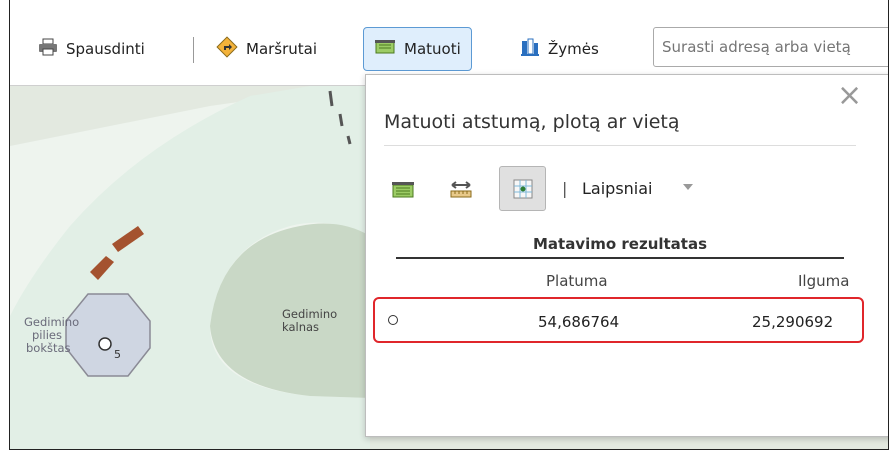 The height and width of the screenshot is (457, 896). Describe the element at coordinates (227, 49) in the screenshot. I see `directions-icon` at that location.